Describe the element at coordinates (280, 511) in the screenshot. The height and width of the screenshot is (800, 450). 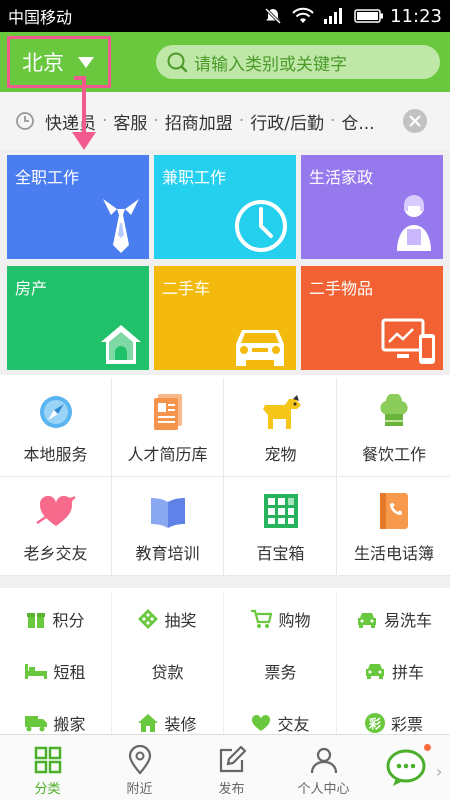
I see `grid-box-icon` at that location.